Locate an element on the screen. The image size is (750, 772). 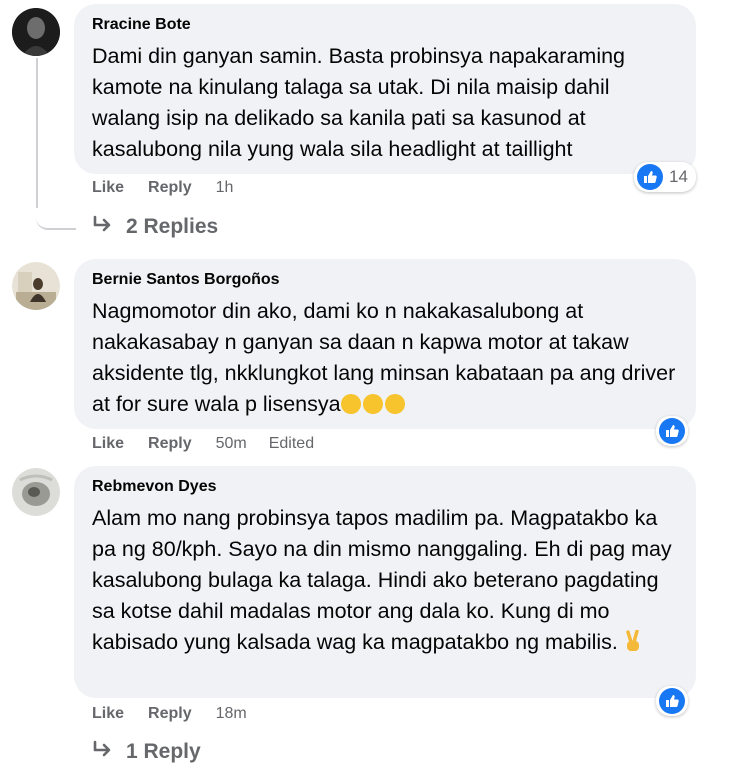
view-replies-link: 2 Replies is located at coordinates (155, 227).